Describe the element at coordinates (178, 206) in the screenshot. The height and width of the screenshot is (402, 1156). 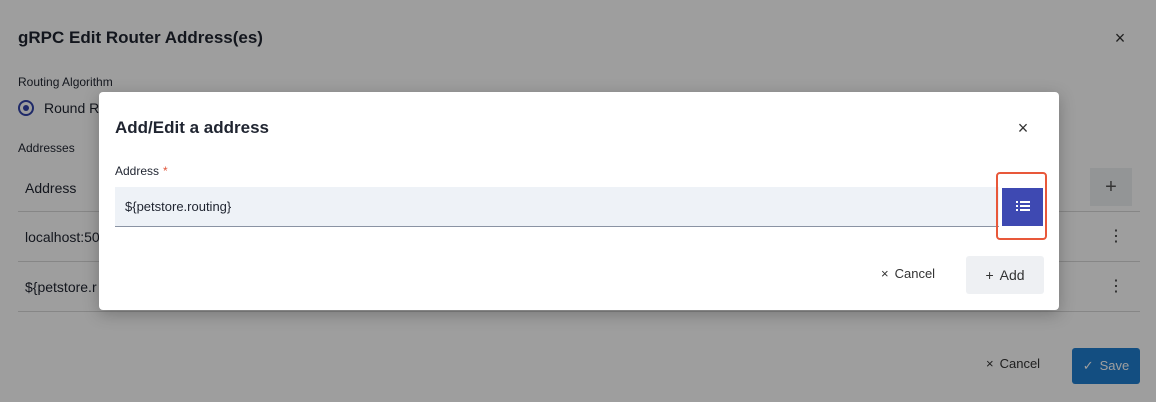
I see `address-input-value: ${petstore.routing}` at that location.